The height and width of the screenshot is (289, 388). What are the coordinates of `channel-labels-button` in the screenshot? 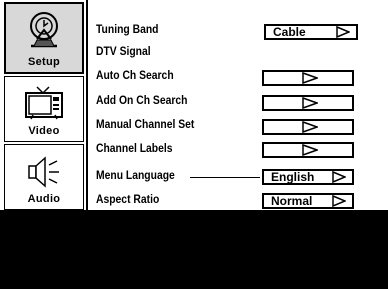 It's located at (308, 150).